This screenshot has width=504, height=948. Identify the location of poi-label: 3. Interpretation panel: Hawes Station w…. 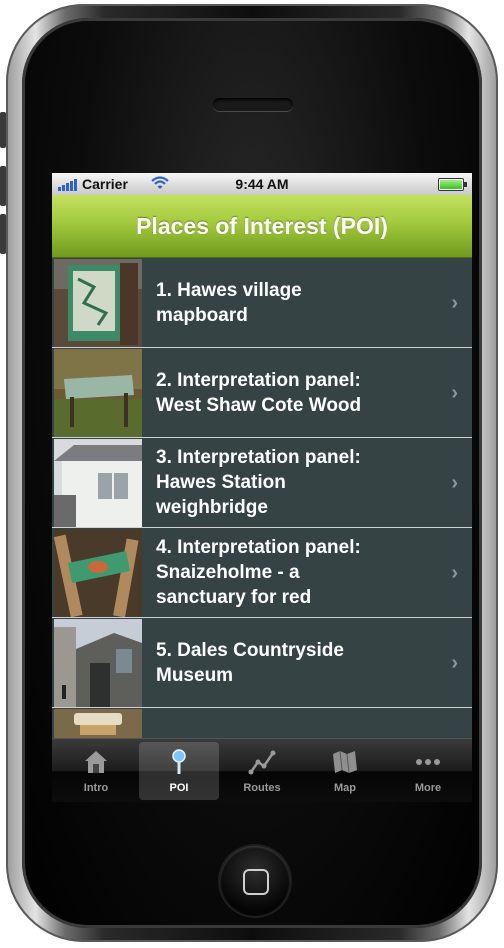
(258, 482).